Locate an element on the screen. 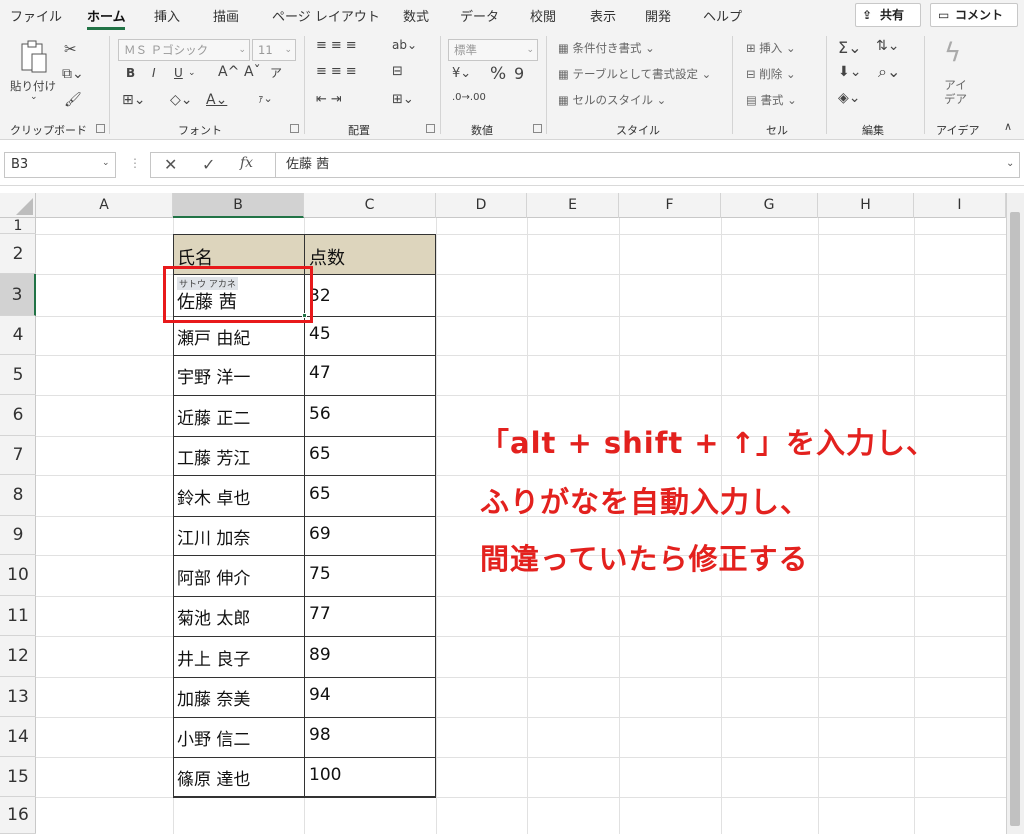  percent-button: % is located at coordinates (498, 74).